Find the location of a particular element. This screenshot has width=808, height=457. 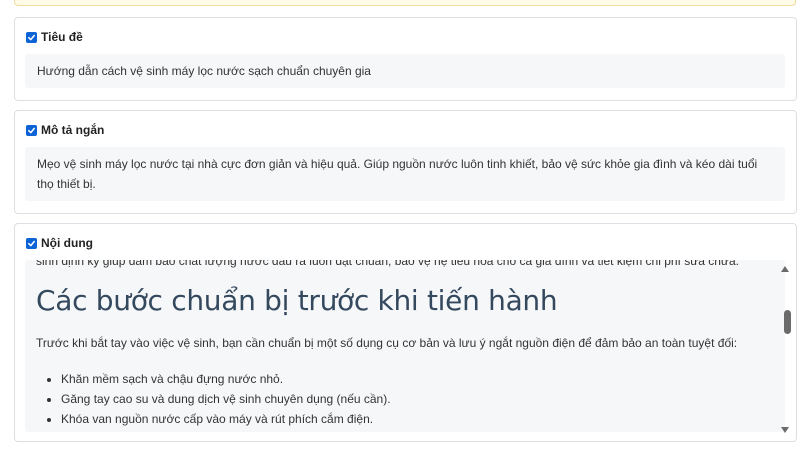

title-checkbox is located at coordinates (31, 37).